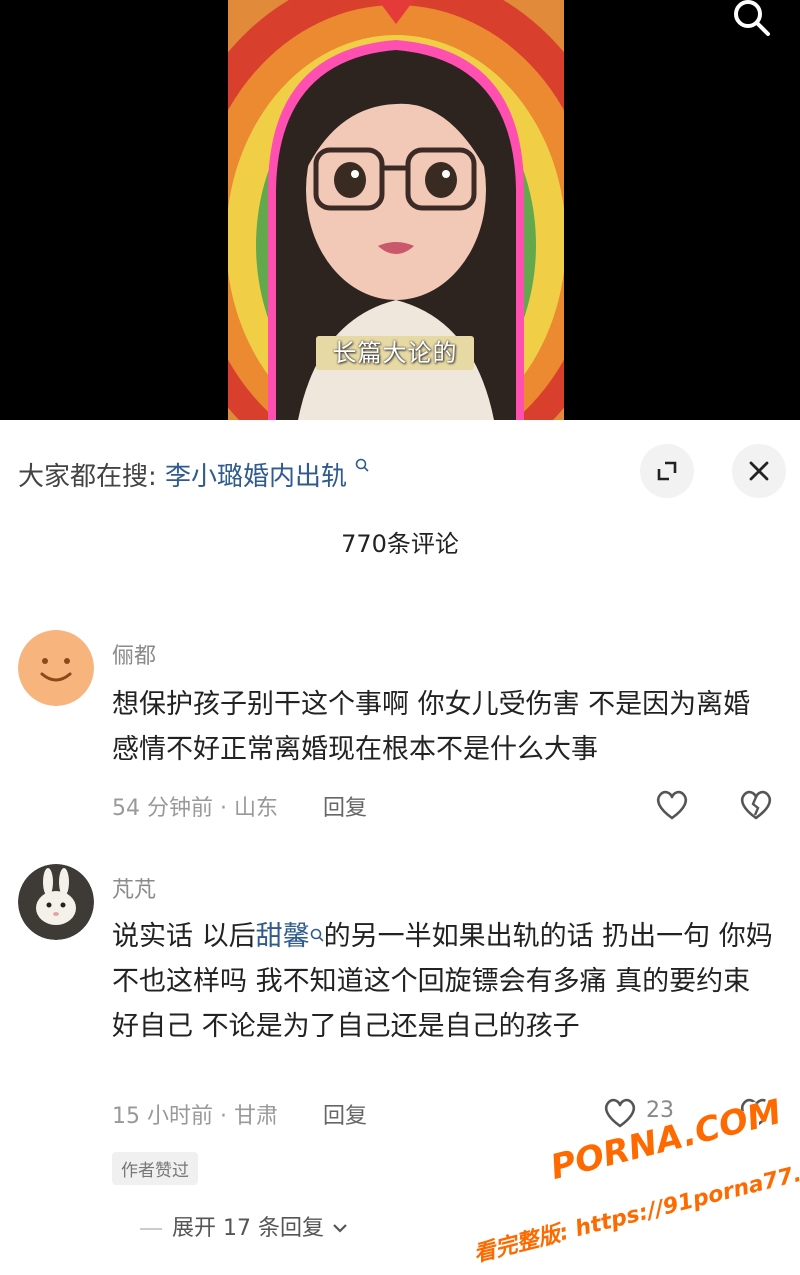  Describe the element at coordinates (87, 477) in the screenshot. I see `trending-search-prefix: 大家都在搜:` at that location.